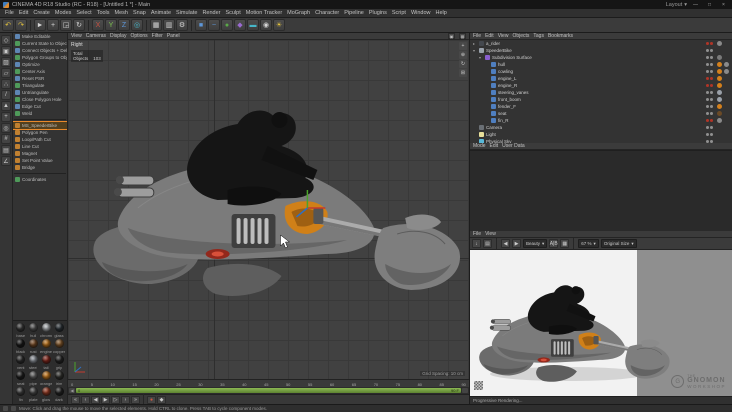 The height and width of the screenshot is (412, 732). I want to click on object-row: fin_R, so click(601, 120).